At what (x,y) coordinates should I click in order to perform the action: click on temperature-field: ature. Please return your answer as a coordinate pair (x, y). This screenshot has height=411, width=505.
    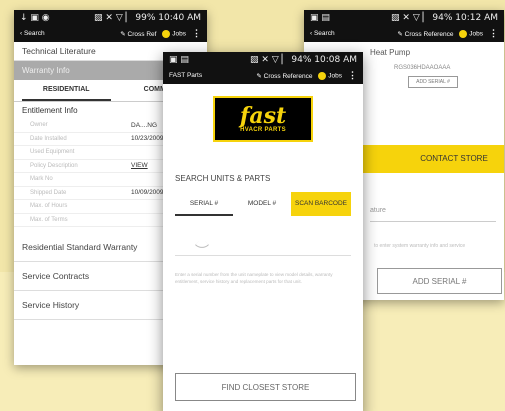
    Looking at the image, I should click on (433, 211).